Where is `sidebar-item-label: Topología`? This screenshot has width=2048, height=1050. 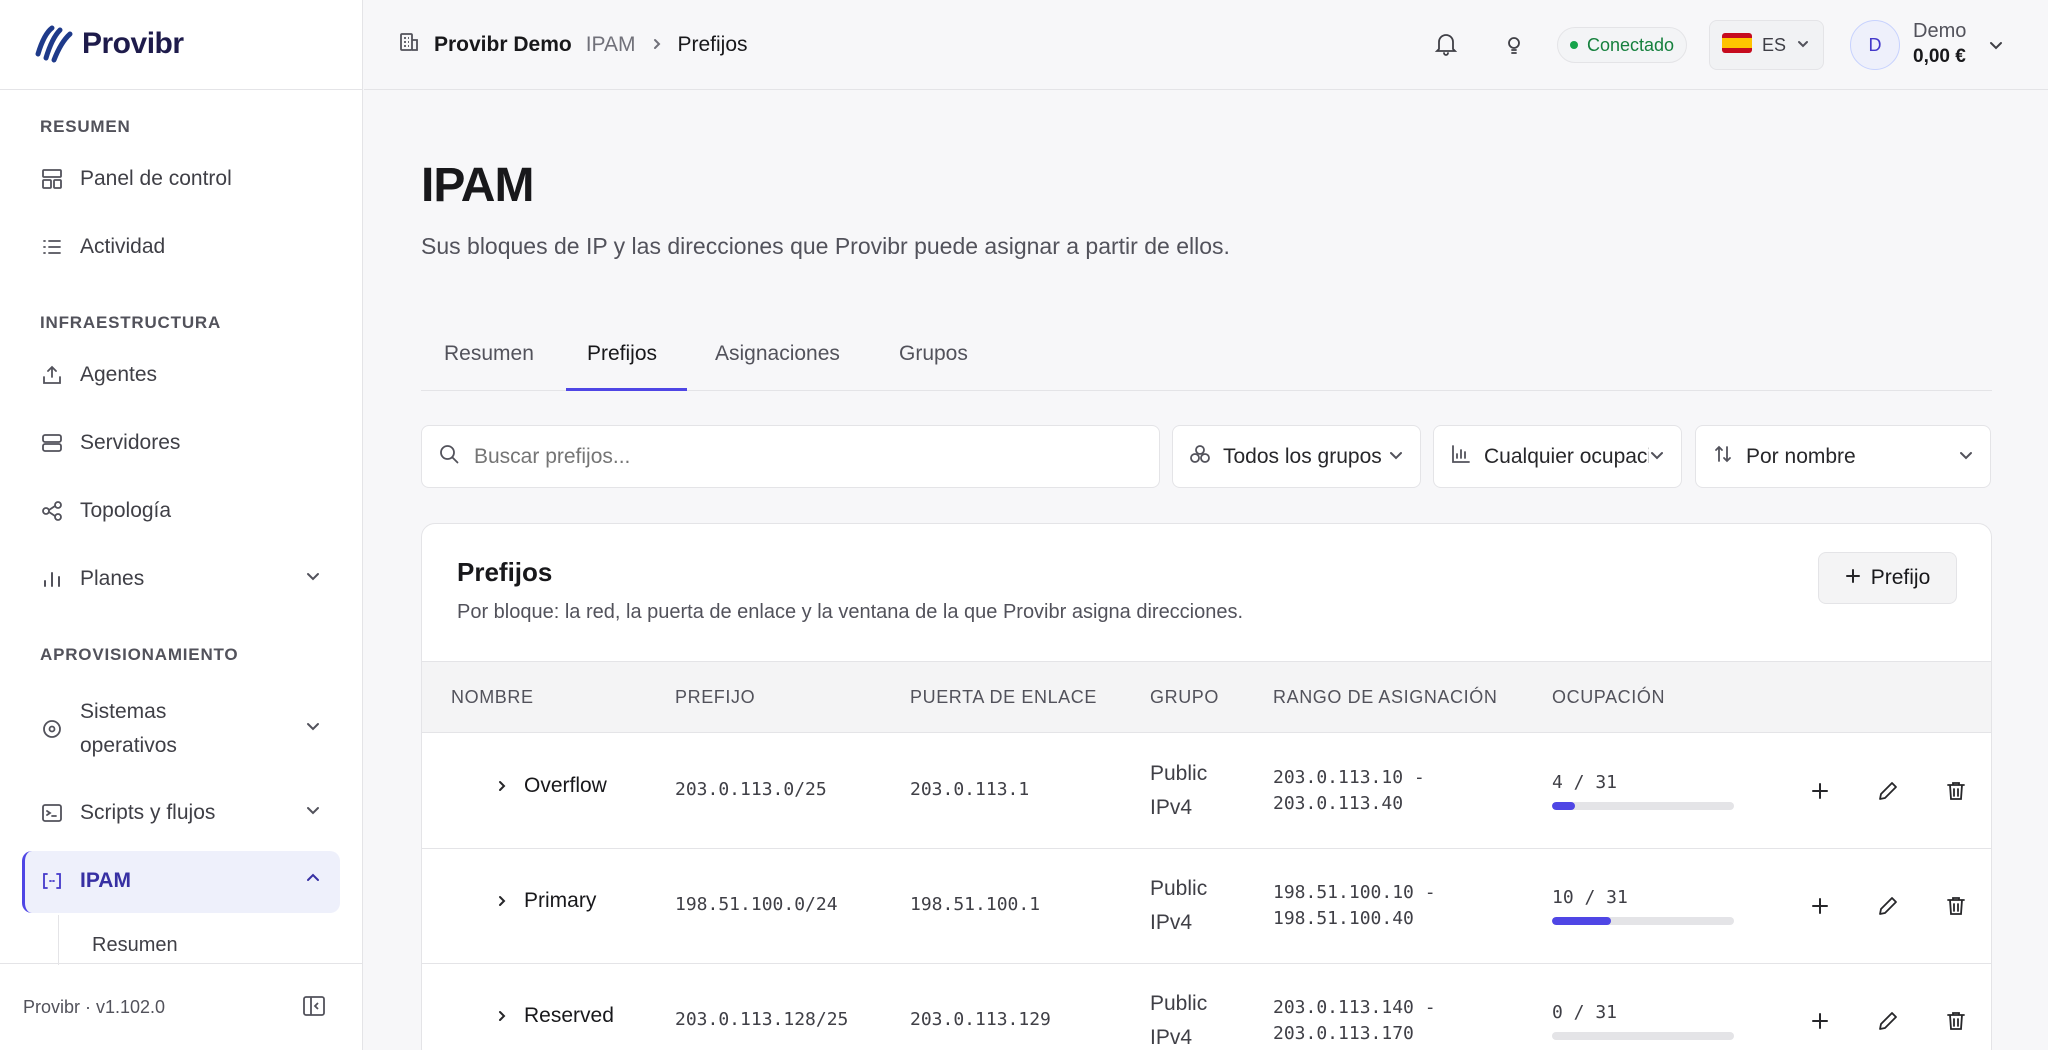 sidebar-item-label: Topología is located at coordinates (126, 510).